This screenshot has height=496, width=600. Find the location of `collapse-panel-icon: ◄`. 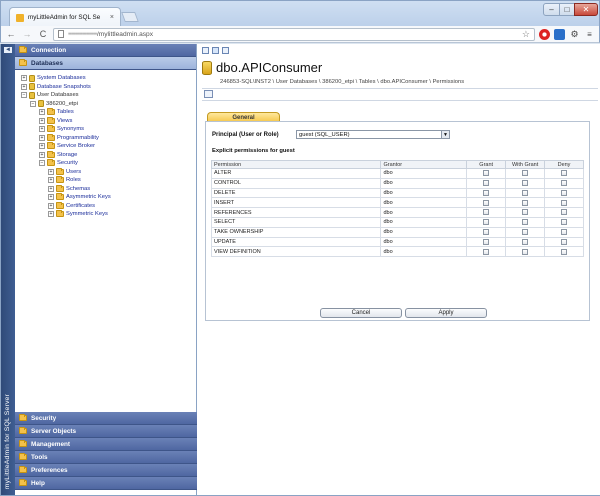

collapse-panel-icon: ◄ is located at coordinates (8, 50).